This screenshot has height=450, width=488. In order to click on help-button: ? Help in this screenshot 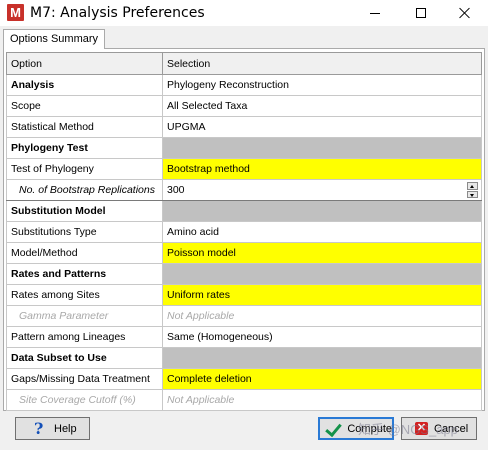, I will do `click(52, 428)`.